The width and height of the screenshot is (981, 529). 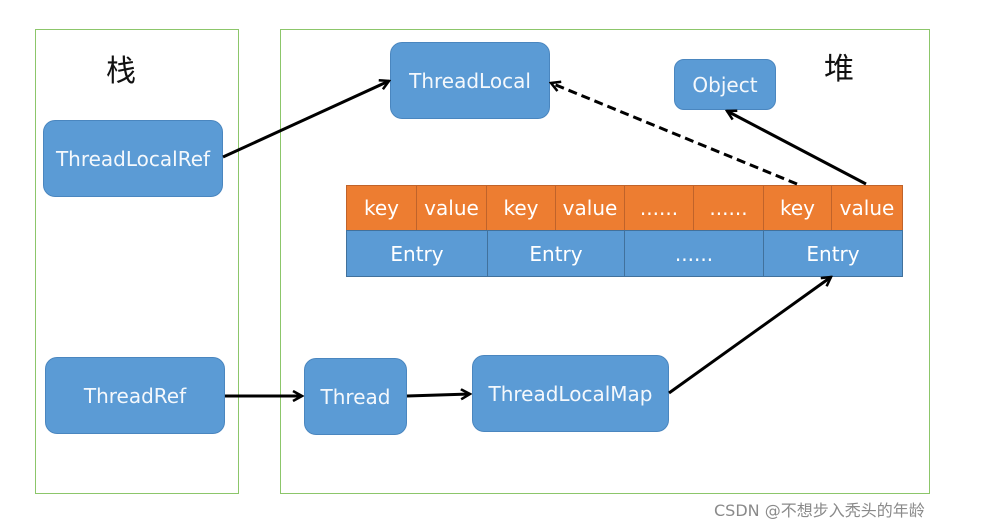 What do you see at coordinates (749, 336) in the screenshot?
I see `edge-threadlocalmap-to-entry` at bounding box center [749, 336].